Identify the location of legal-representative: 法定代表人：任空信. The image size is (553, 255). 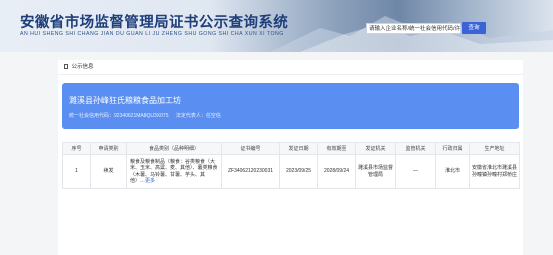
(198, 116).